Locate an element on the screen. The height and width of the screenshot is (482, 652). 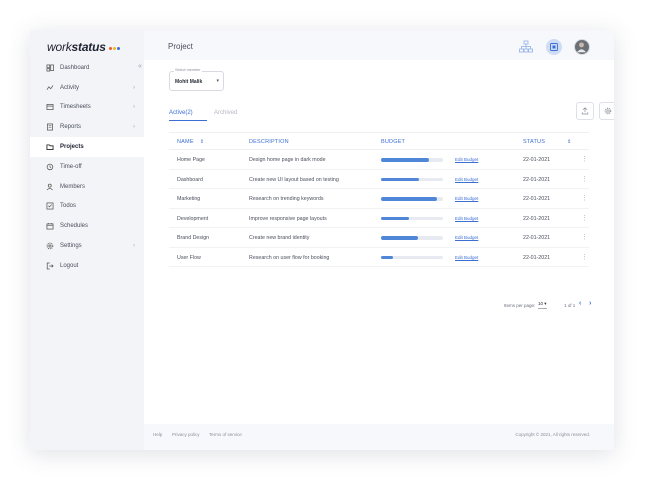
sidebar-item-reports: Reports › is located at coordinates (87, 127).